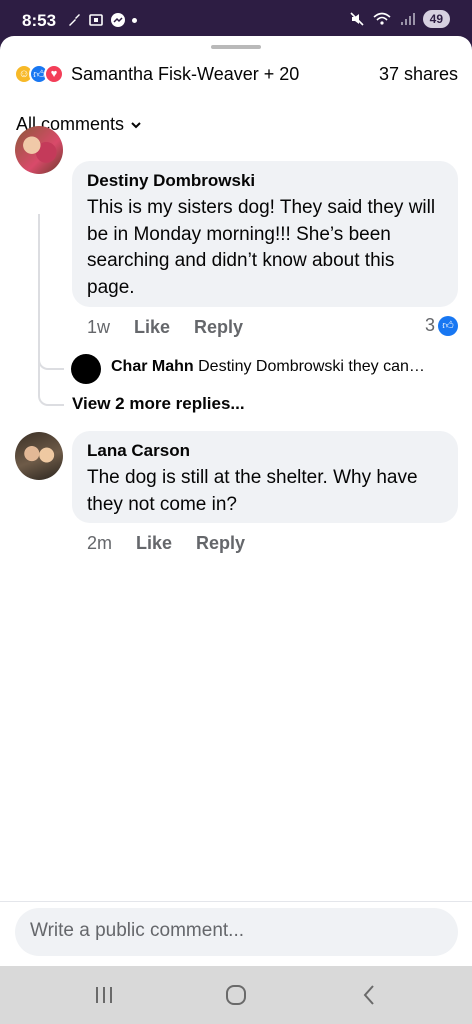 This screenshot has width=472, height=1024. I want to click on status-notification-icons, so click(101, 20).